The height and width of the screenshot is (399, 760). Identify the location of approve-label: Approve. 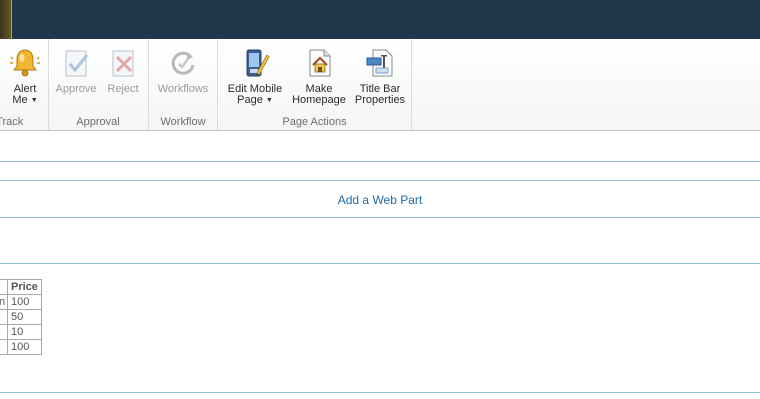
(76, 89).